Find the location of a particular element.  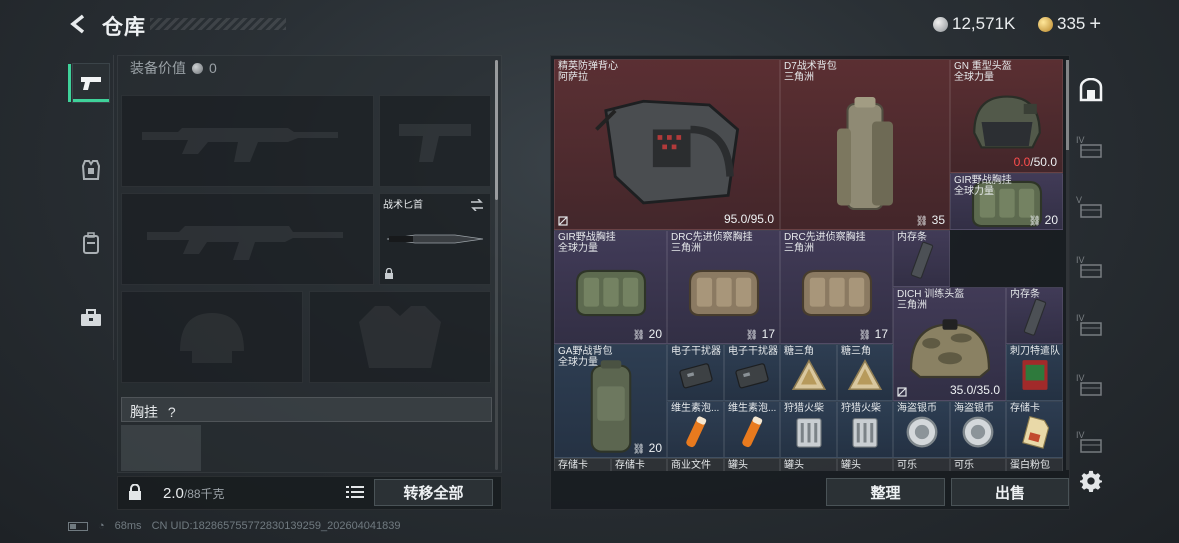

container-slot-1: IV is located at coordinates (1091, 150).